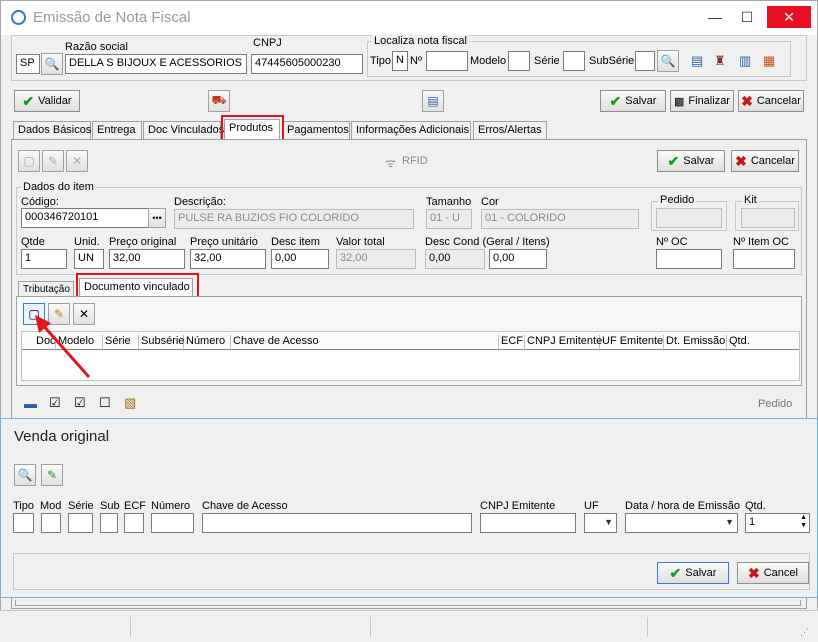 The height and width of the screenshot is (642, 818). I want to click on dlg-cancel-button: ✖ Cancel, so click(773, 573).